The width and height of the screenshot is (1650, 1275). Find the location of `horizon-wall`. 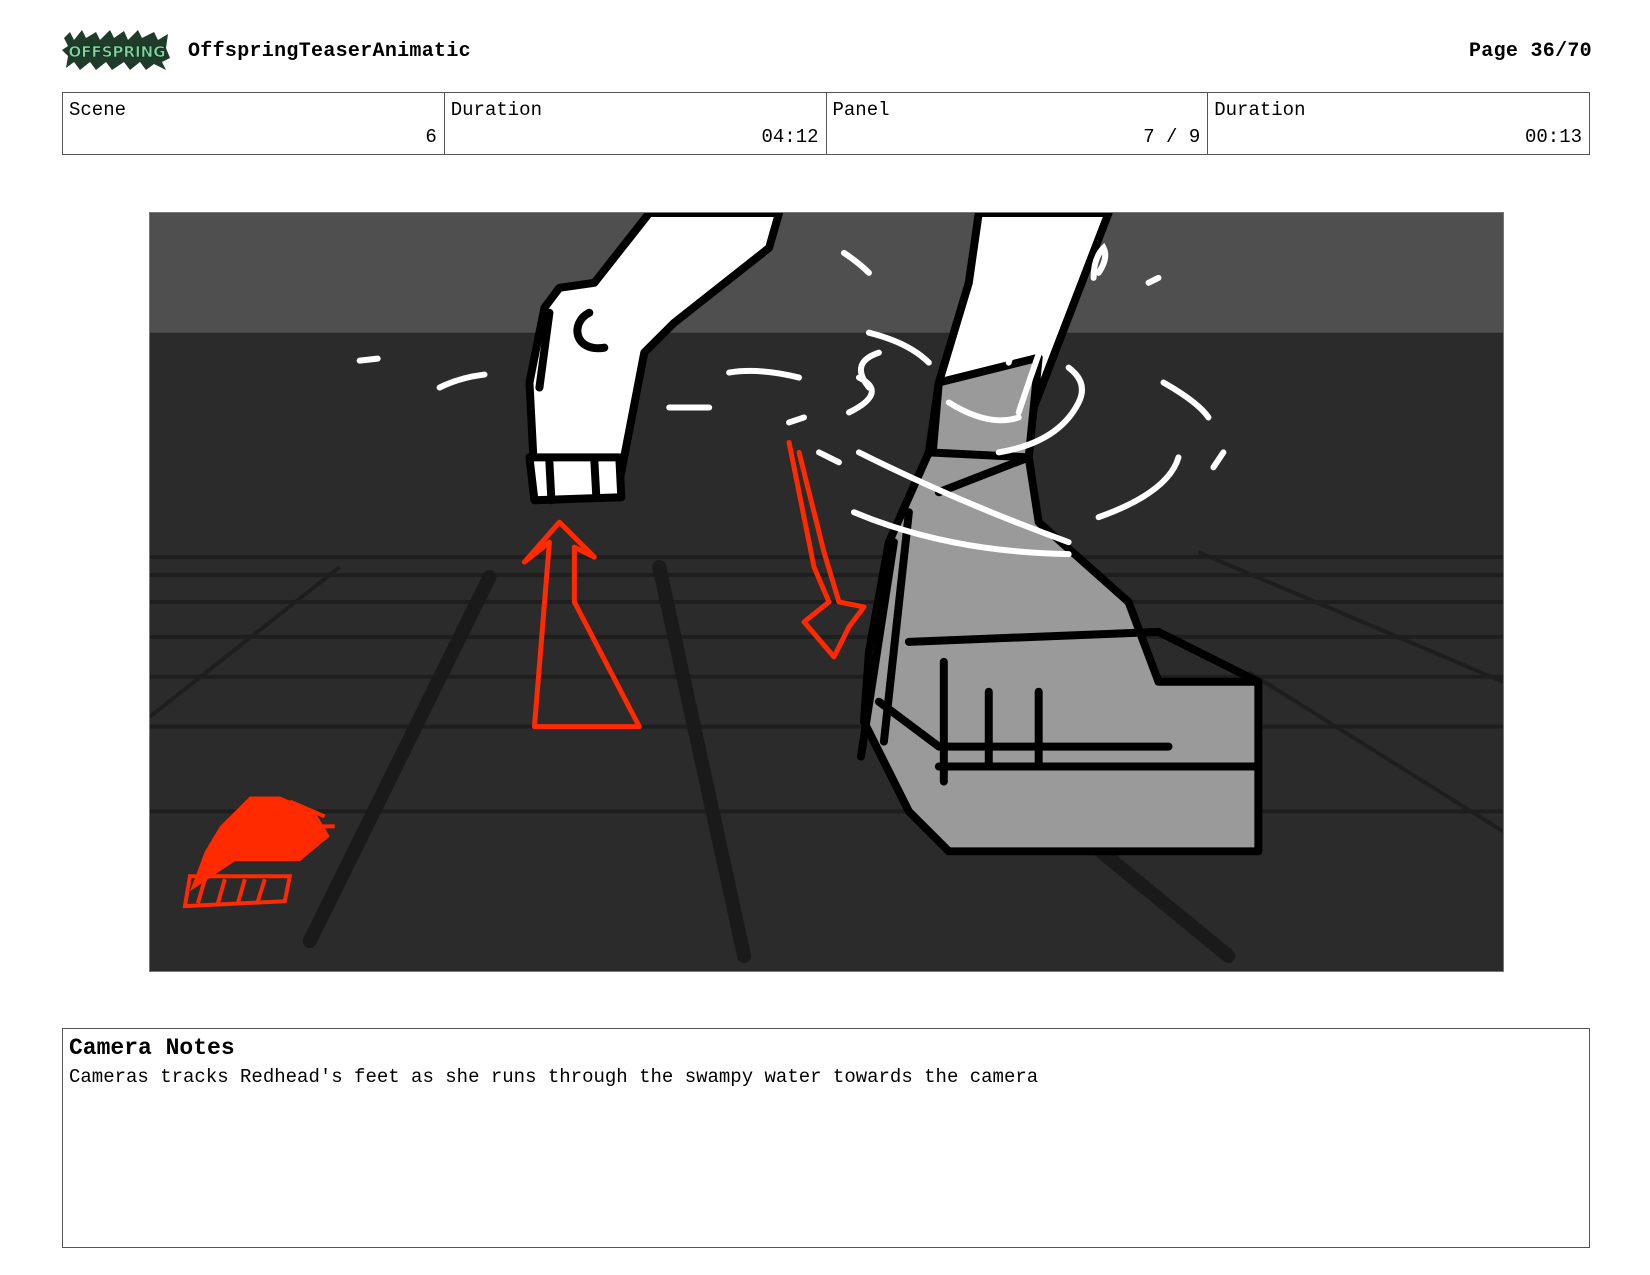

horizon-wall is located at coordinates (826, 273).